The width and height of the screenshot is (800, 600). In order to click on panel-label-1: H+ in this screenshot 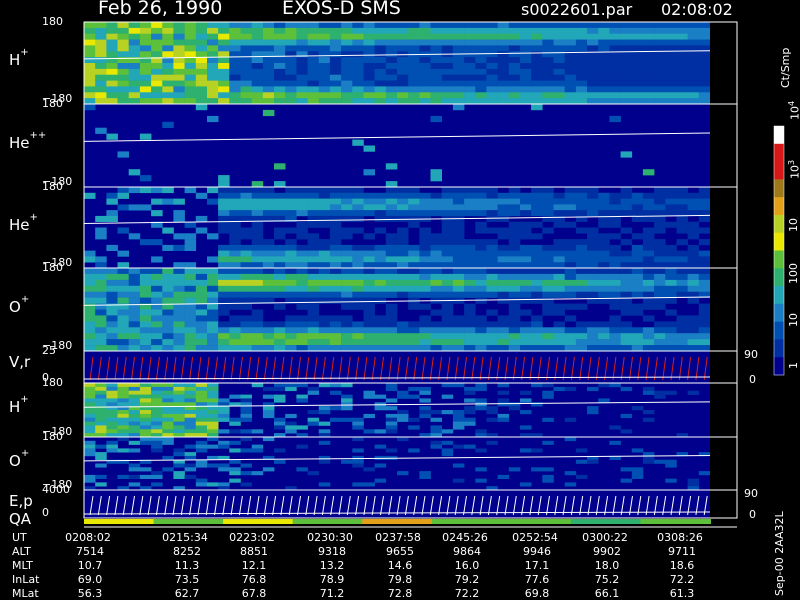, I will do `click(19, 58)`.